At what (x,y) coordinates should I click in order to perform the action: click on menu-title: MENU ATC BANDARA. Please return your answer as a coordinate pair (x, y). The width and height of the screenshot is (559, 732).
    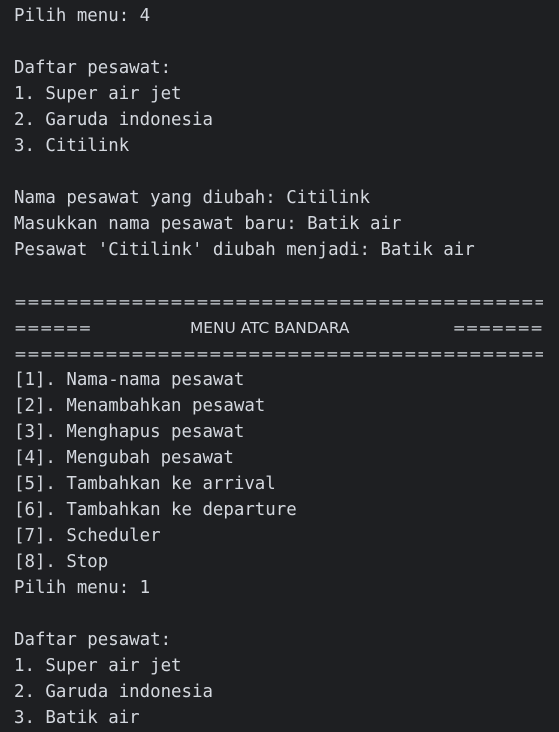
    Looking at the image, I should click on (270, 328).